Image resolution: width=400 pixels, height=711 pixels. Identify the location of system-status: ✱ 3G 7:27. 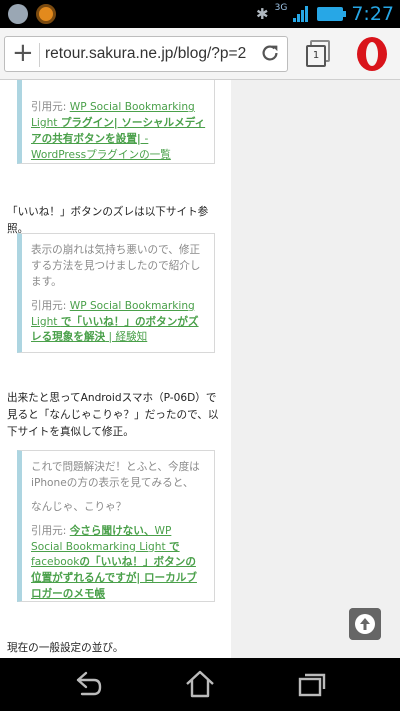
(325, 14).